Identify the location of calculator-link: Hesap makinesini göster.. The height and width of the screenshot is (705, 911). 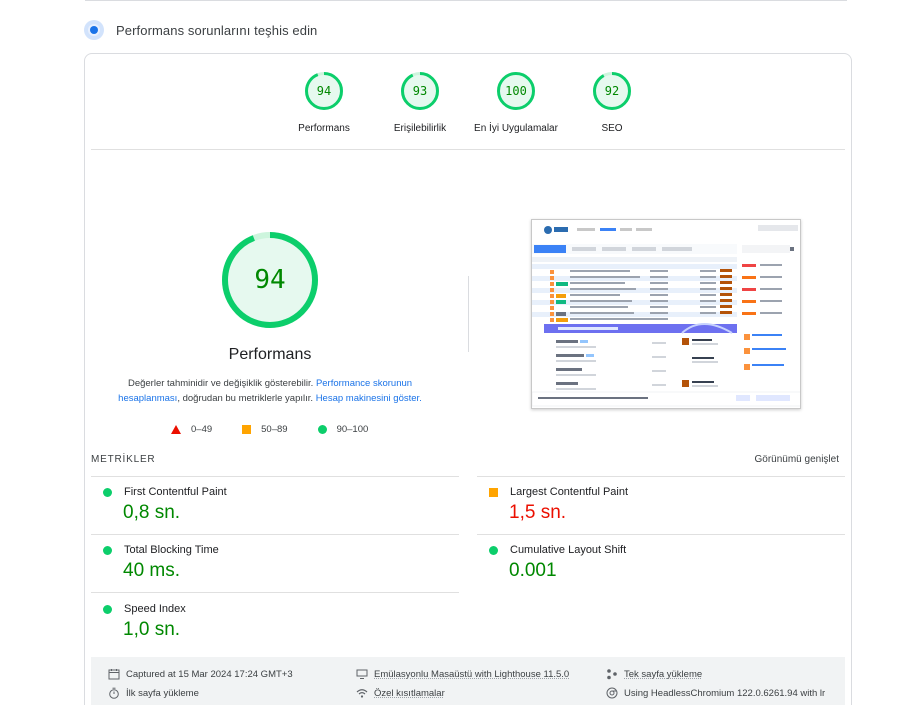
(369, 398).